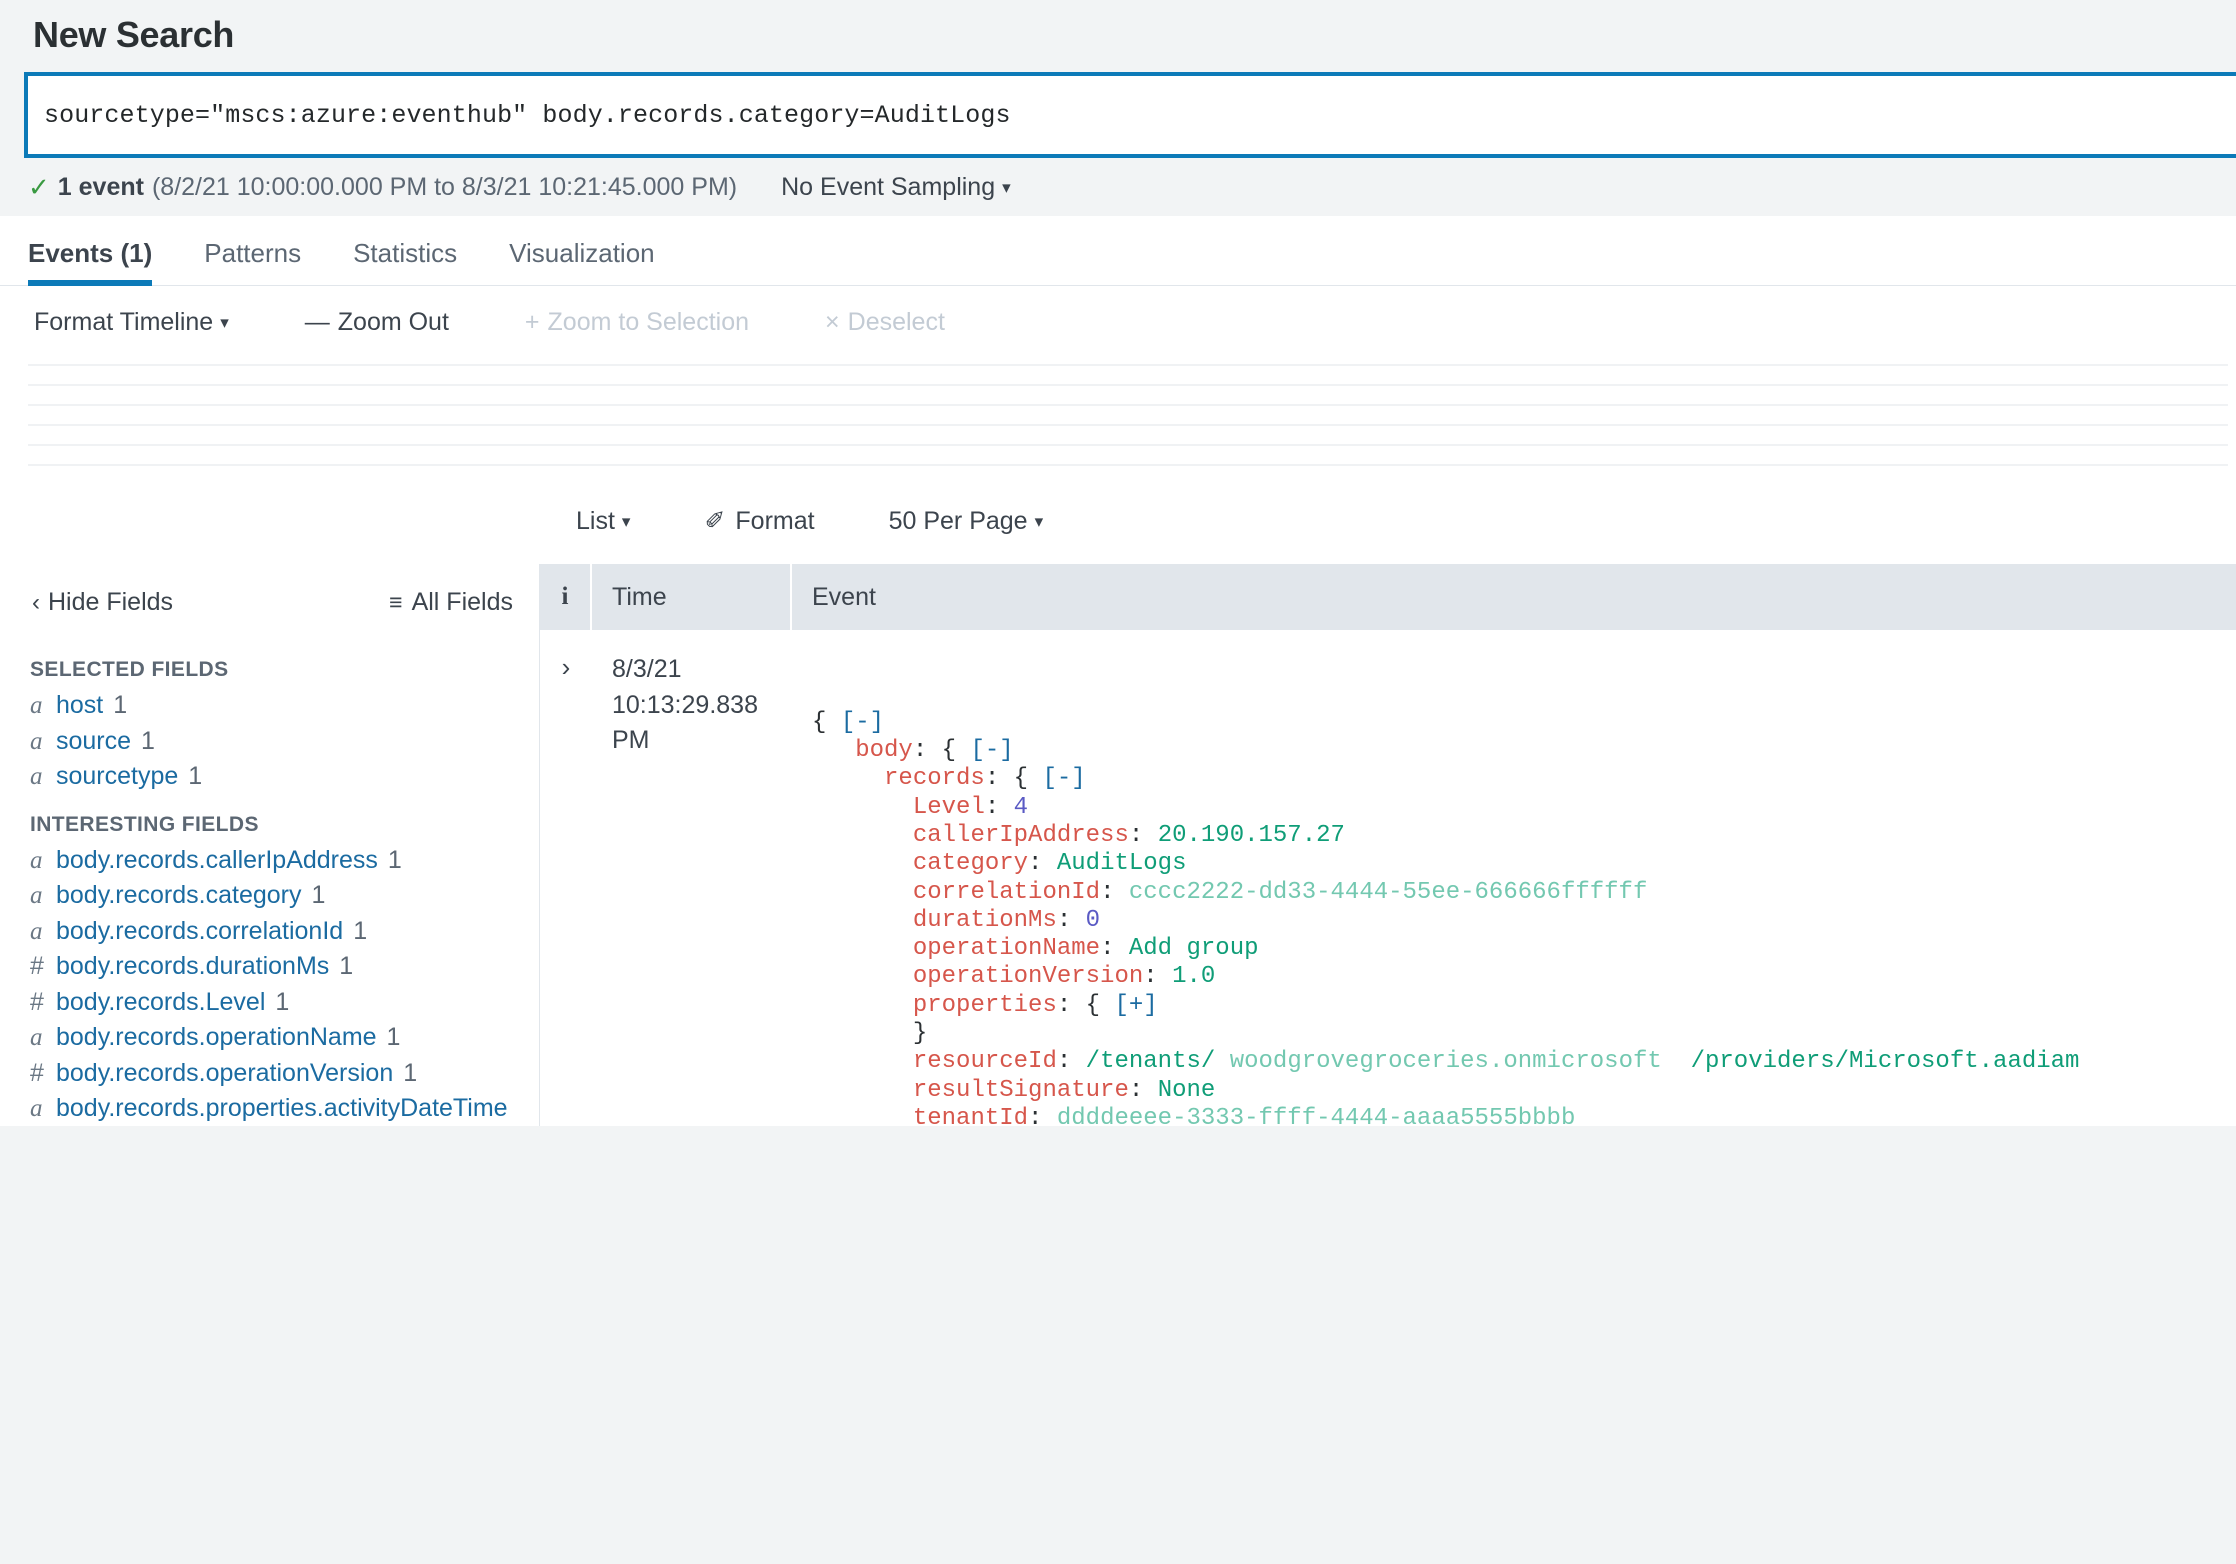 This screenshot has height=1564, width=2236. What do you see at coordinates (1524, 1091) in the screenshot?
I see `json-line: resultSignature: None` at bounding box center [1524, 1091].